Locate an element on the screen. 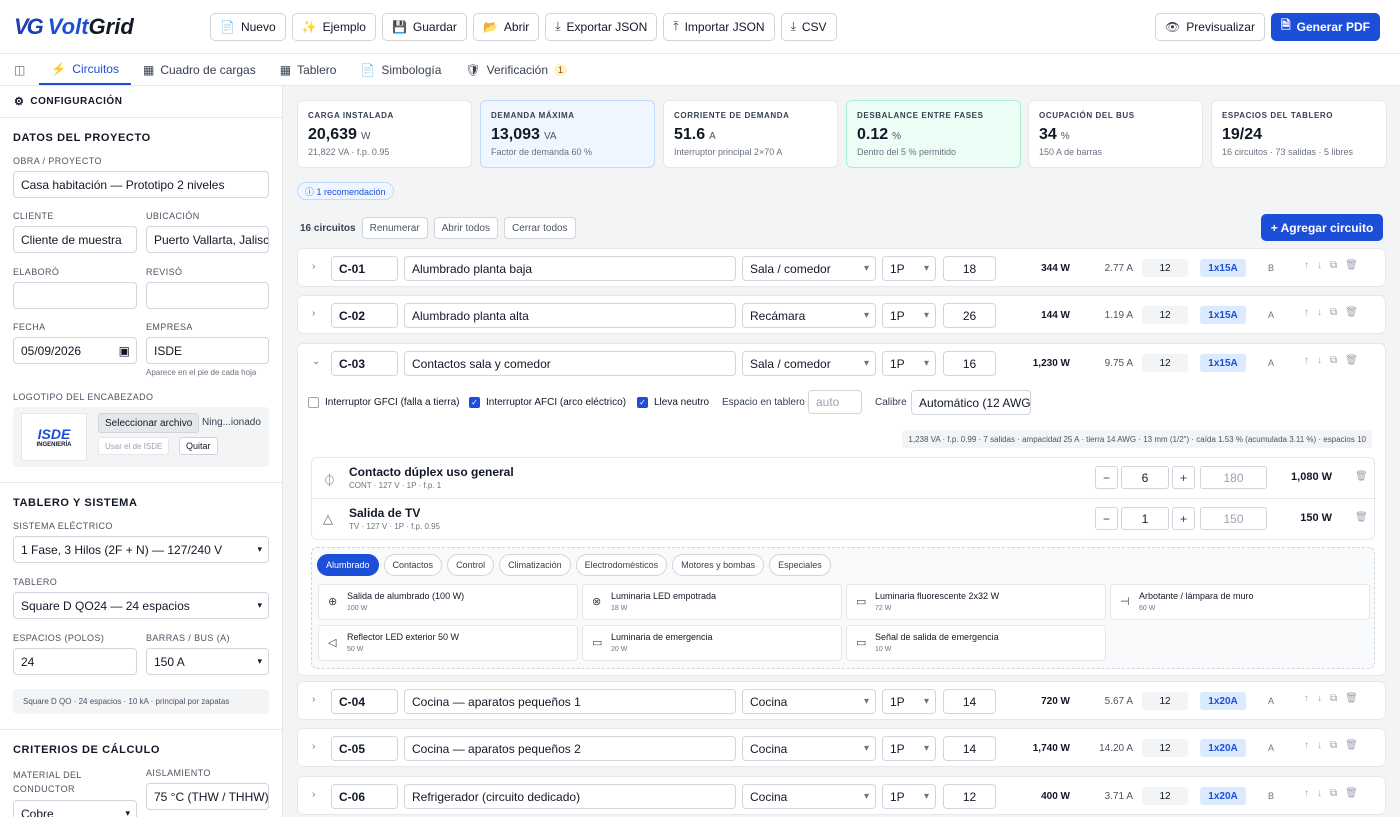 Image resolution: width=1400 pixels, height=817 pixels. unit-watts-input: 180 is located at coordinates (1233, 477).